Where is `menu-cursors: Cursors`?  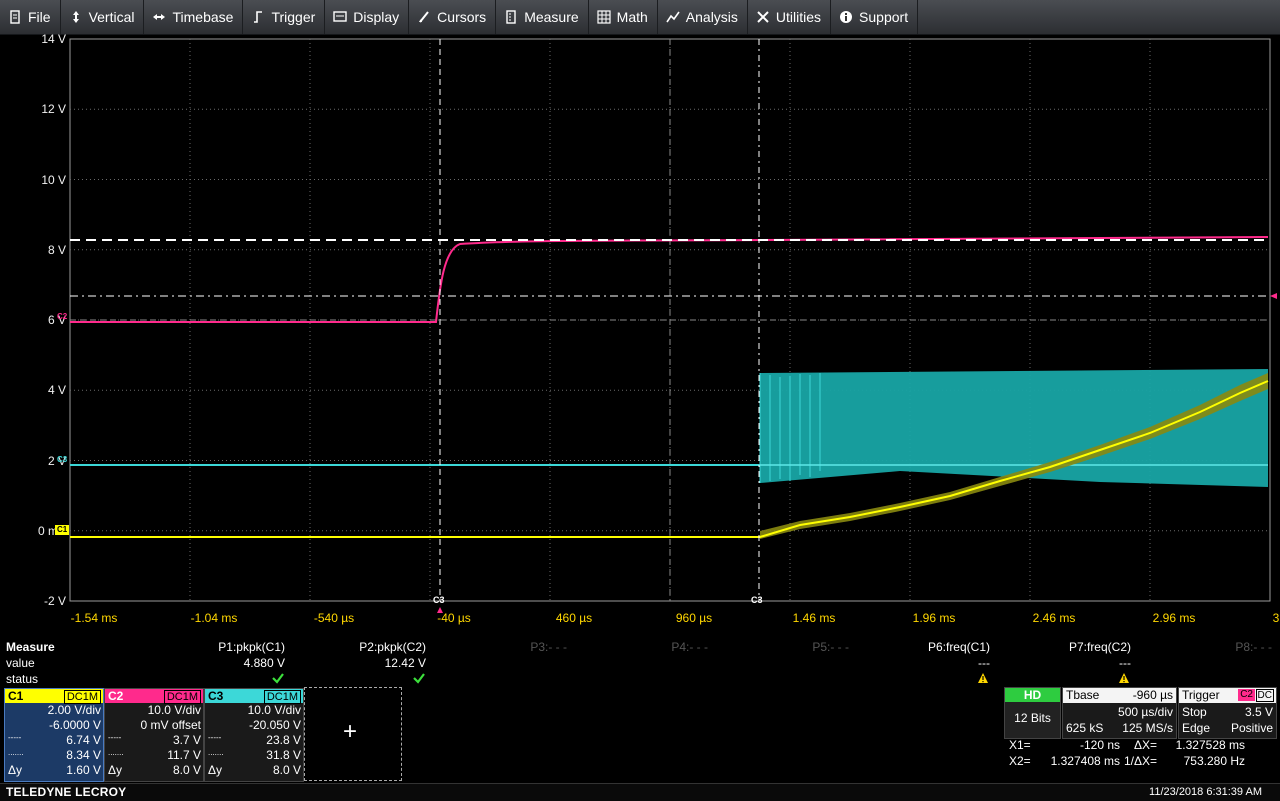 menu-cursors: Cursors is located at coordinates (453, 17).